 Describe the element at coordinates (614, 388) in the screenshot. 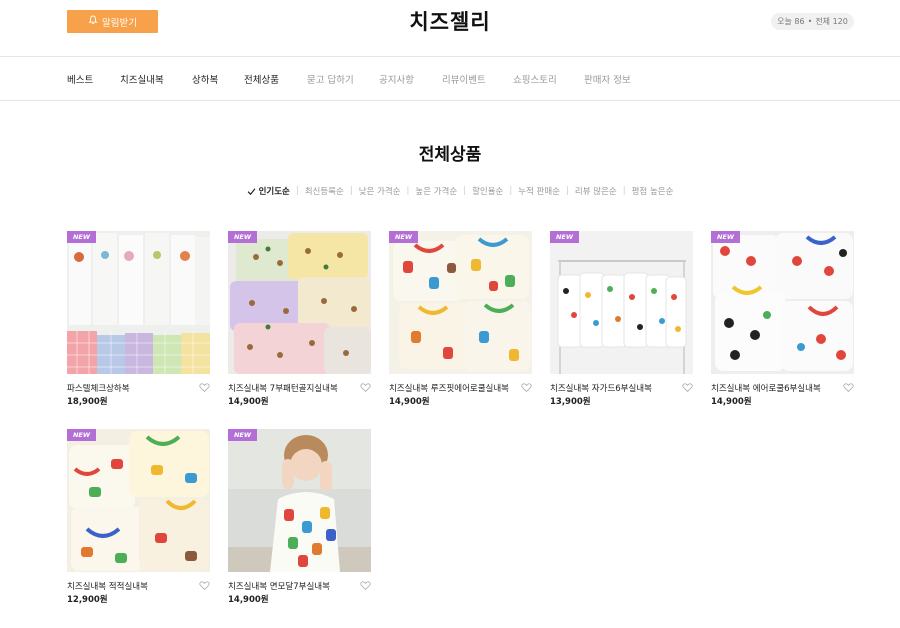

I see `product-name: 치즈실내복 자가드6부실내복` at that location.